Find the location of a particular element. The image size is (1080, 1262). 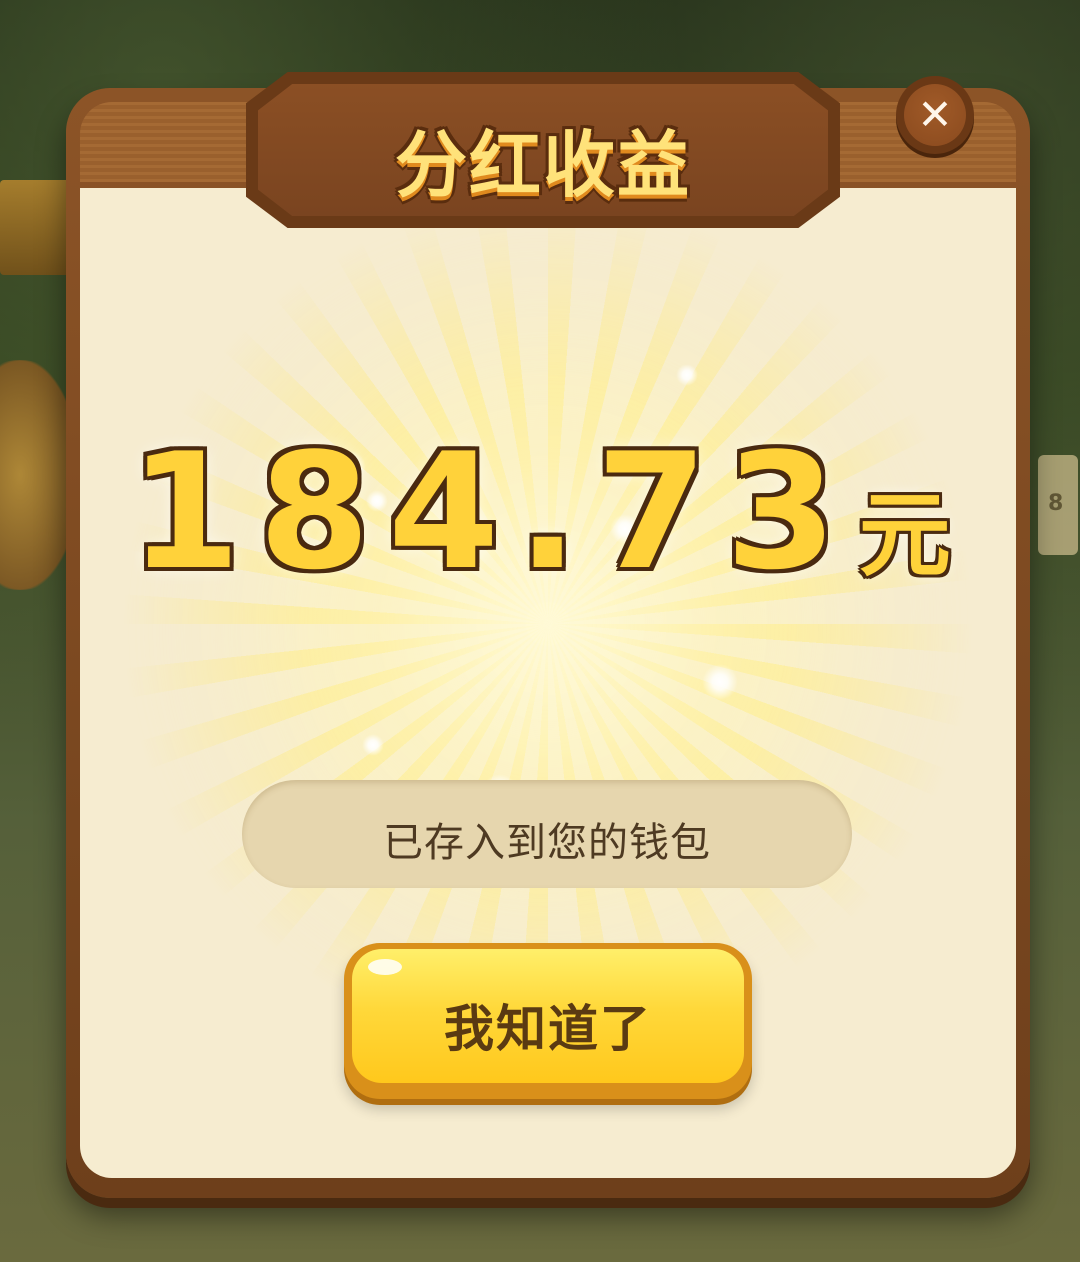

confirm-button-face: 我知道了 is located at coordinates (548, 1016).